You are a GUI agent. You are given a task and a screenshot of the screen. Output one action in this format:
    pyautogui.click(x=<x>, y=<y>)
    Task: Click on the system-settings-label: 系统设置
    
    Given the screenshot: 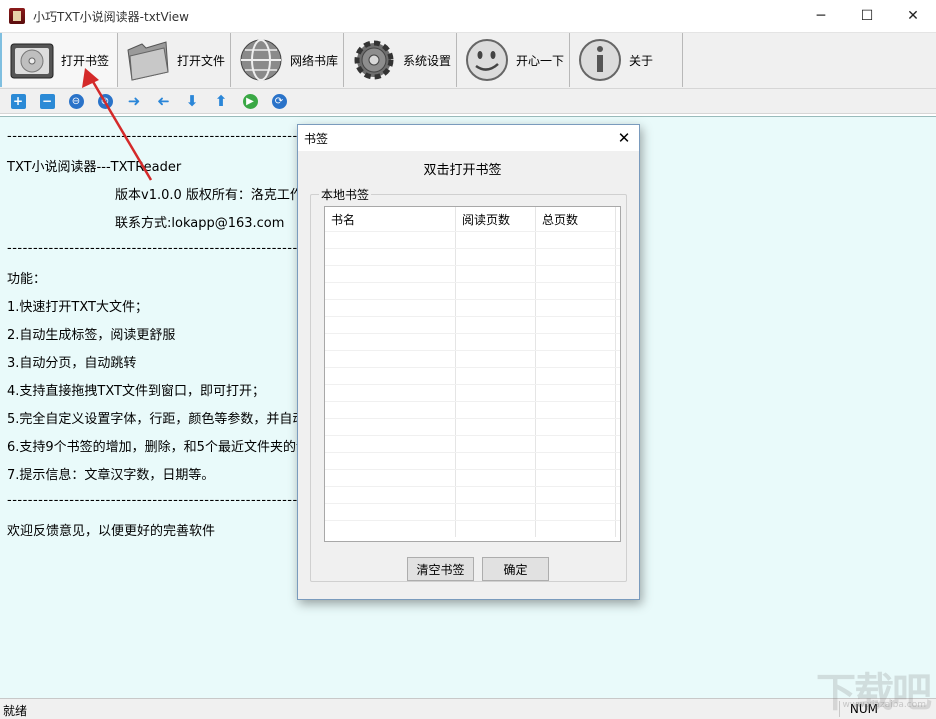 What is the action you would take?
    pyautogui.click(x=427, y=60)
    